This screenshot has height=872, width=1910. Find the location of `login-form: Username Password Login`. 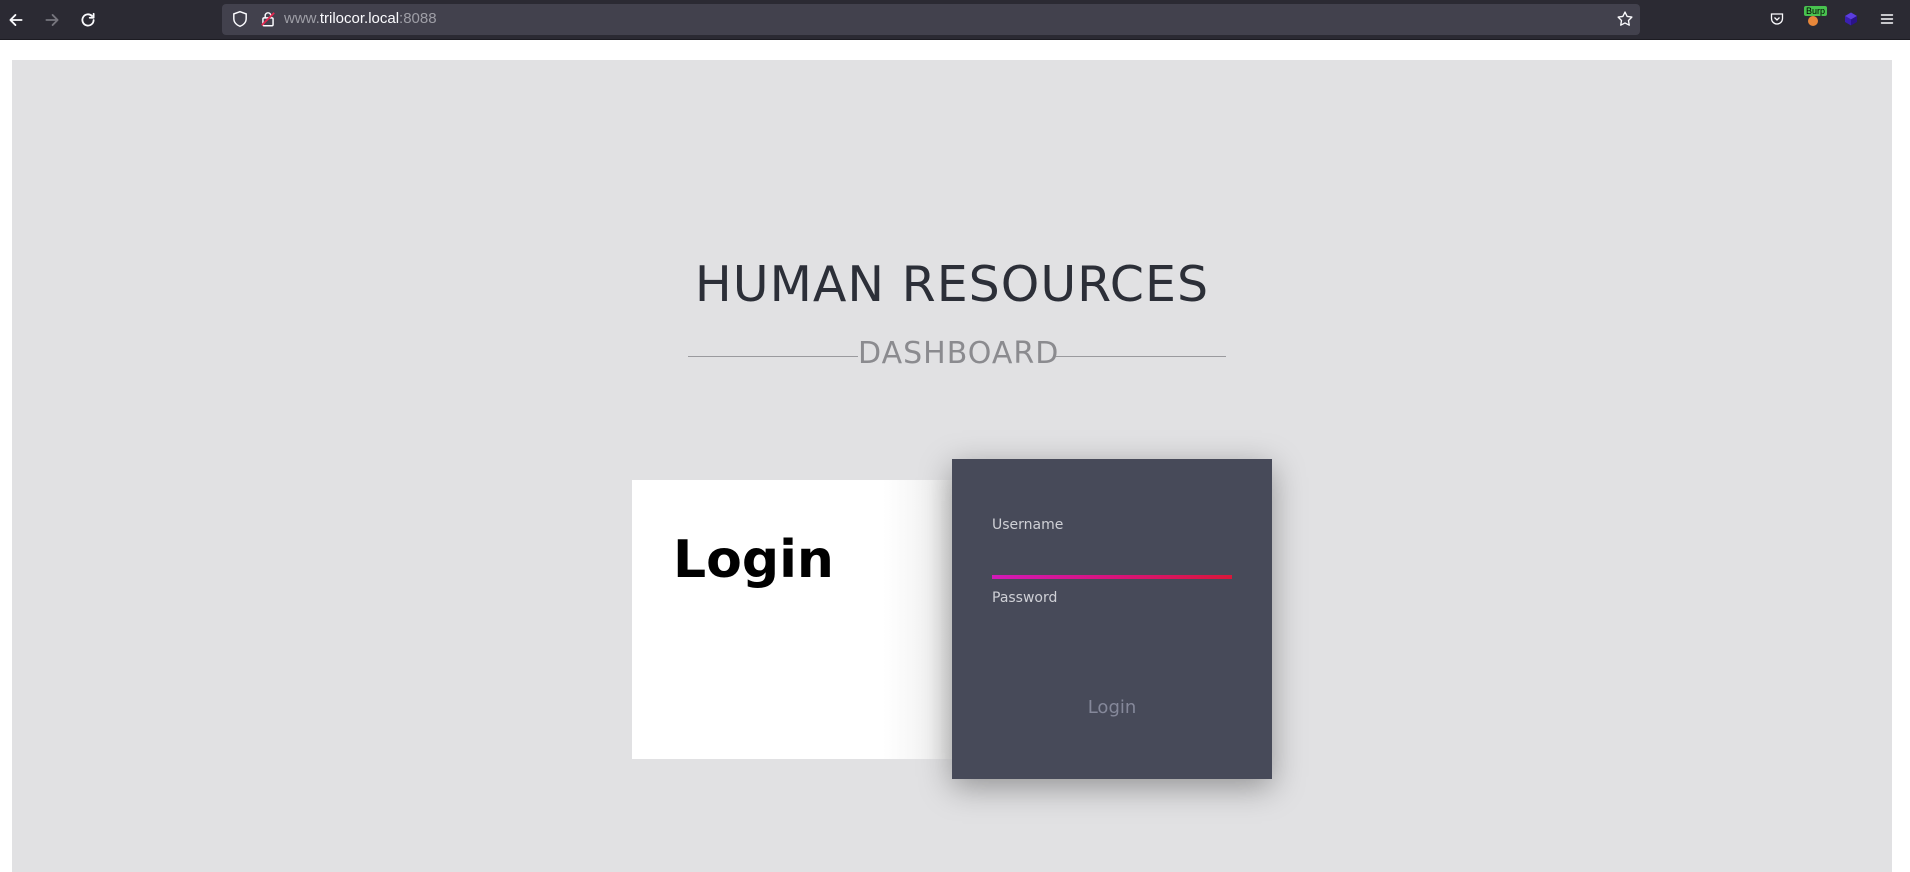

login-form: Username Password Login is located at coordinates (1112, 619).